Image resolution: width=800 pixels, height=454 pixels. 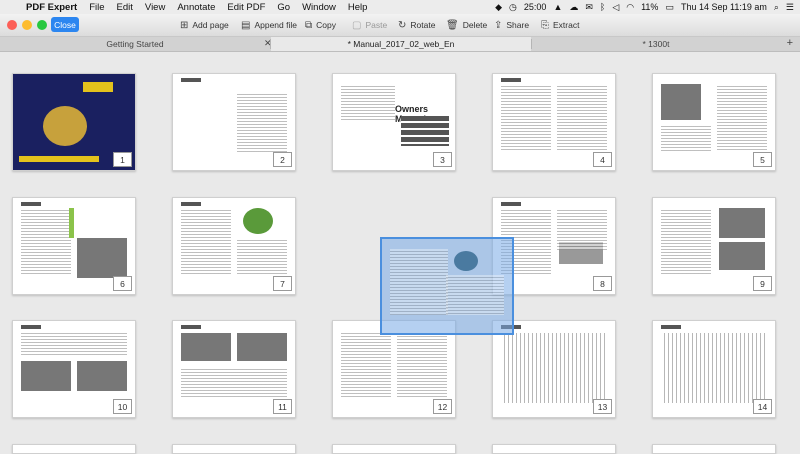 What do you see at coordinates (560, 25) in the screenshot?
I see `extract-button: ⎘ Extract` at bounding box center [560, 25].